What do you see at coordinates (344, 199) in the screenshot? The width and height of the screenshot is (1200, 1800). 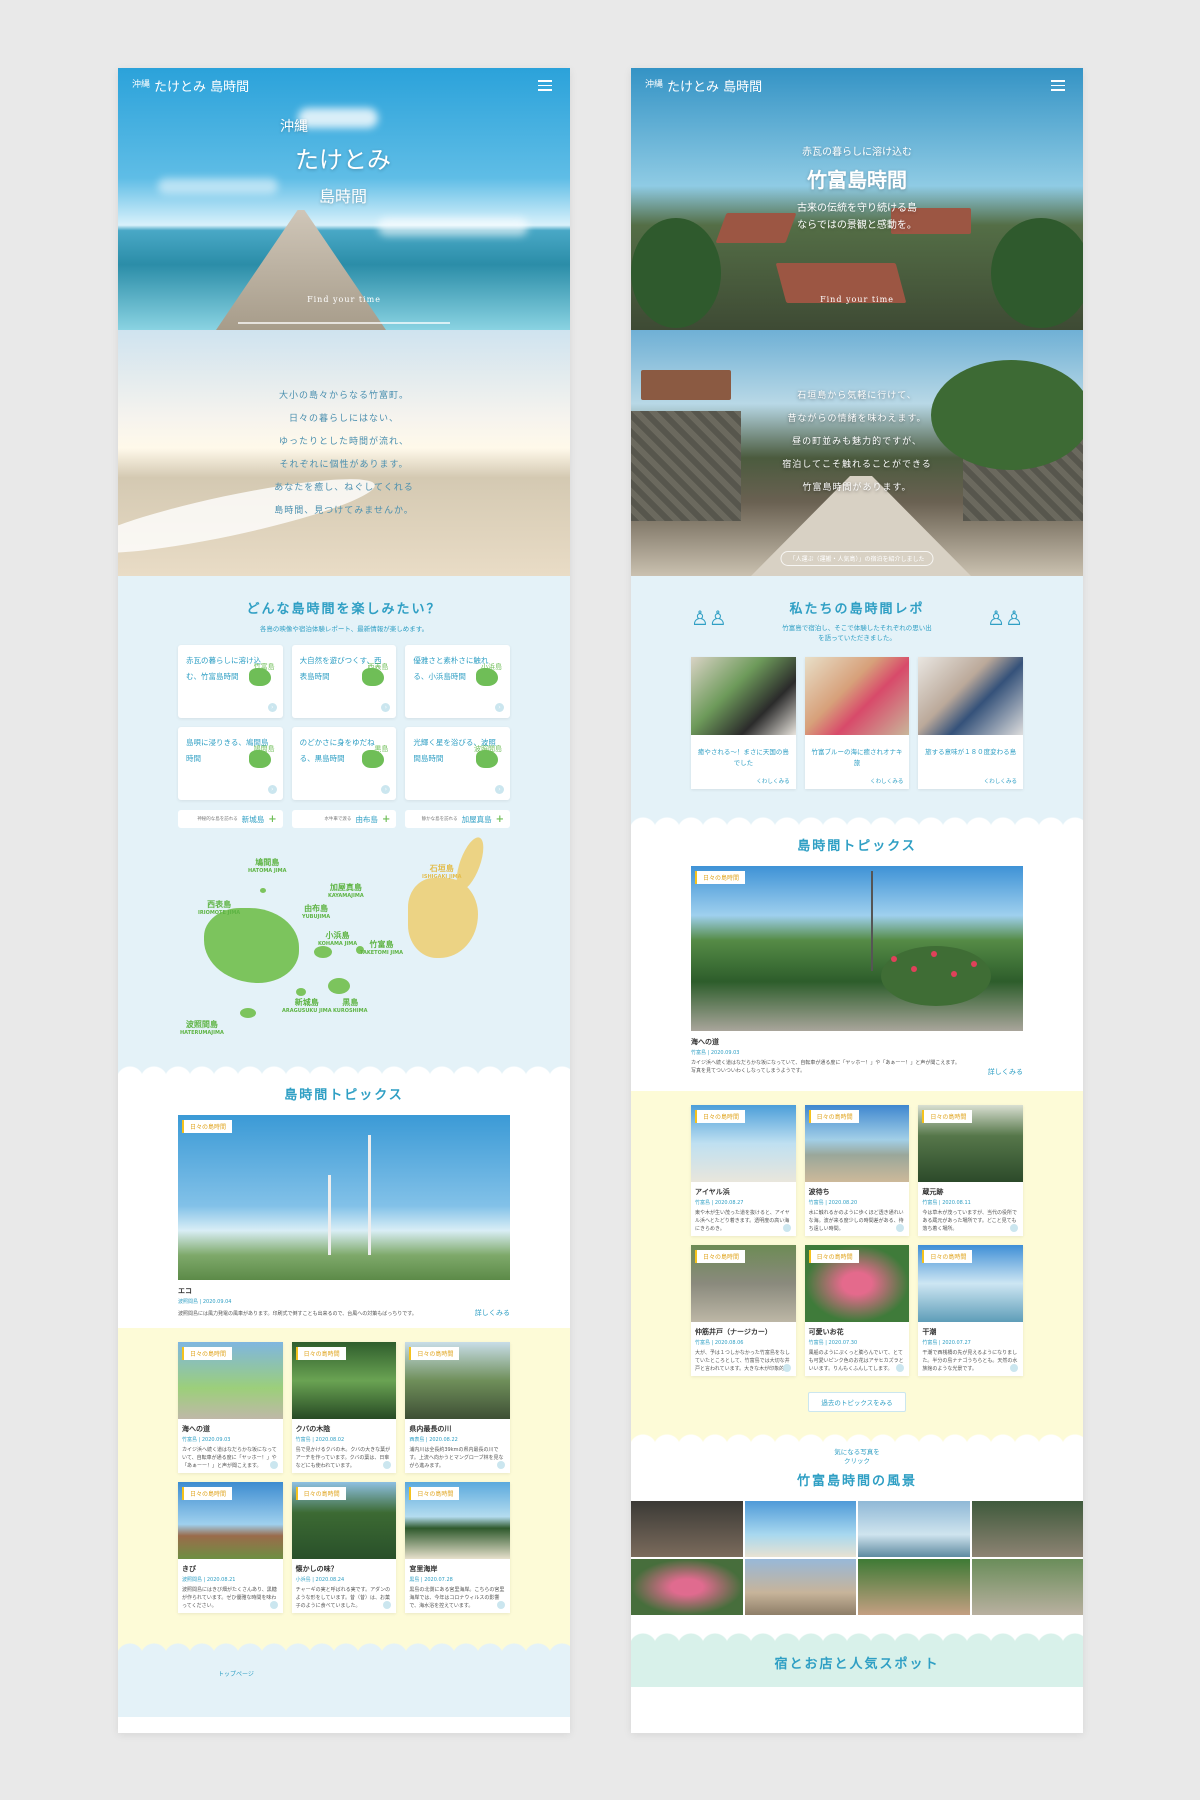 I see `hero-section: 沖縄 たけとみ 島時間 沖縄 たけとみ 島時間 Find your time` at bounding box center [344, 199].